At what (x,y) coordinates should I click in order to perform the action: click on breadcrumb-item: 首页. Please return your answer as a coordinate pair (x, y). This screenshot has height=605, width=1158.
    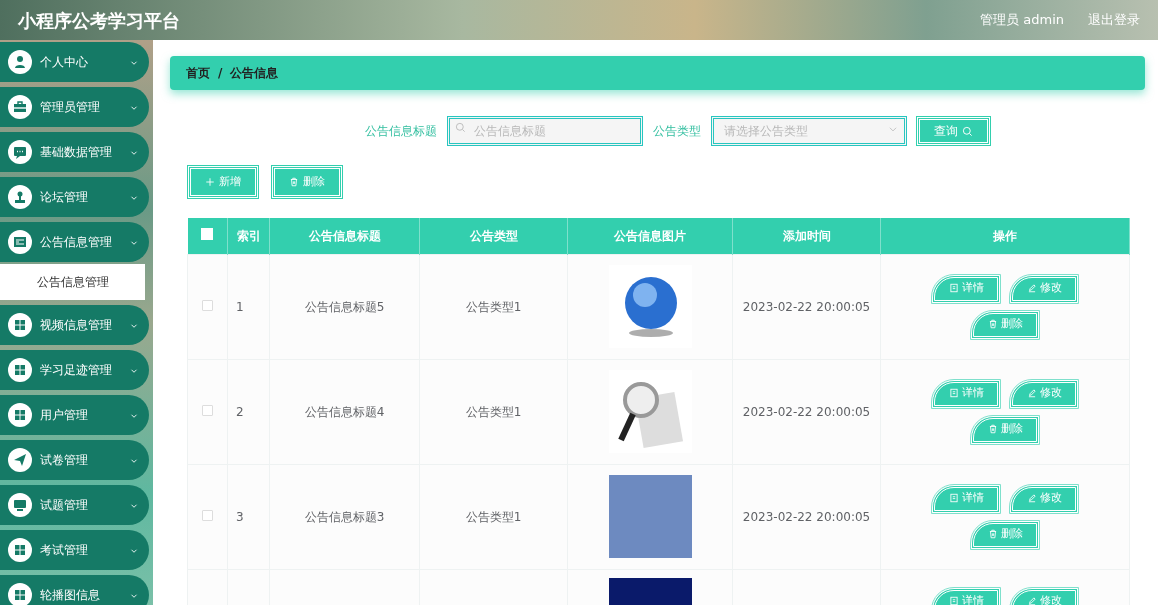
    Looking at the image, I should click on (198, 73).